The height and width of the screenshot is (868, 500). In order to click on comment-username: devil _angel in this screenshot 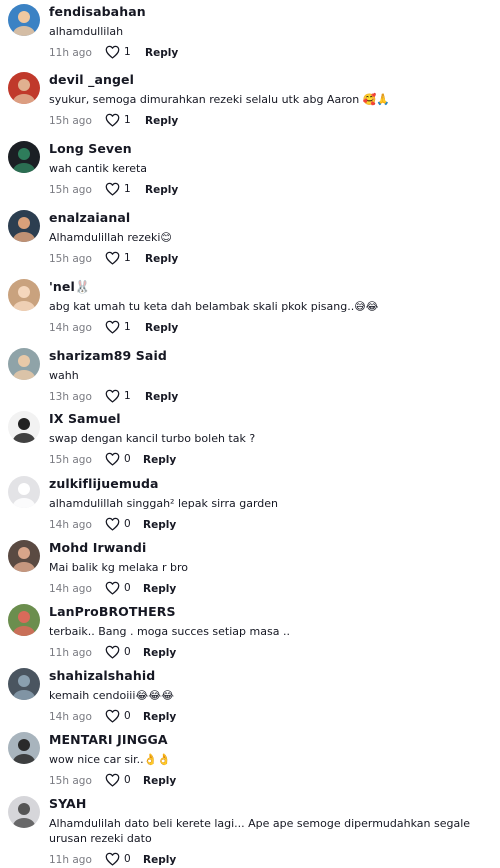, I will do `click(269, 80)`.